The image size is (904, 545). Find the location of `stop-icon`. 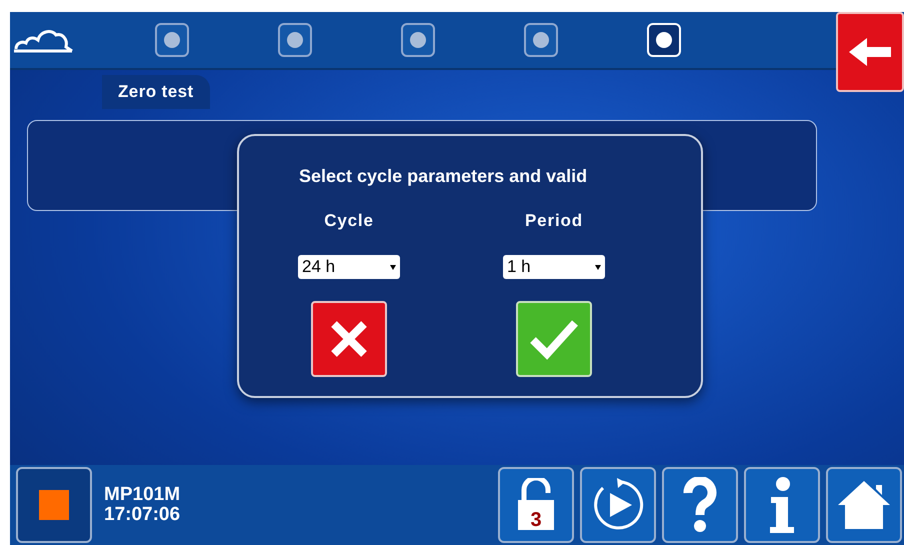

stop-icon is located at coordinates (54, 505).